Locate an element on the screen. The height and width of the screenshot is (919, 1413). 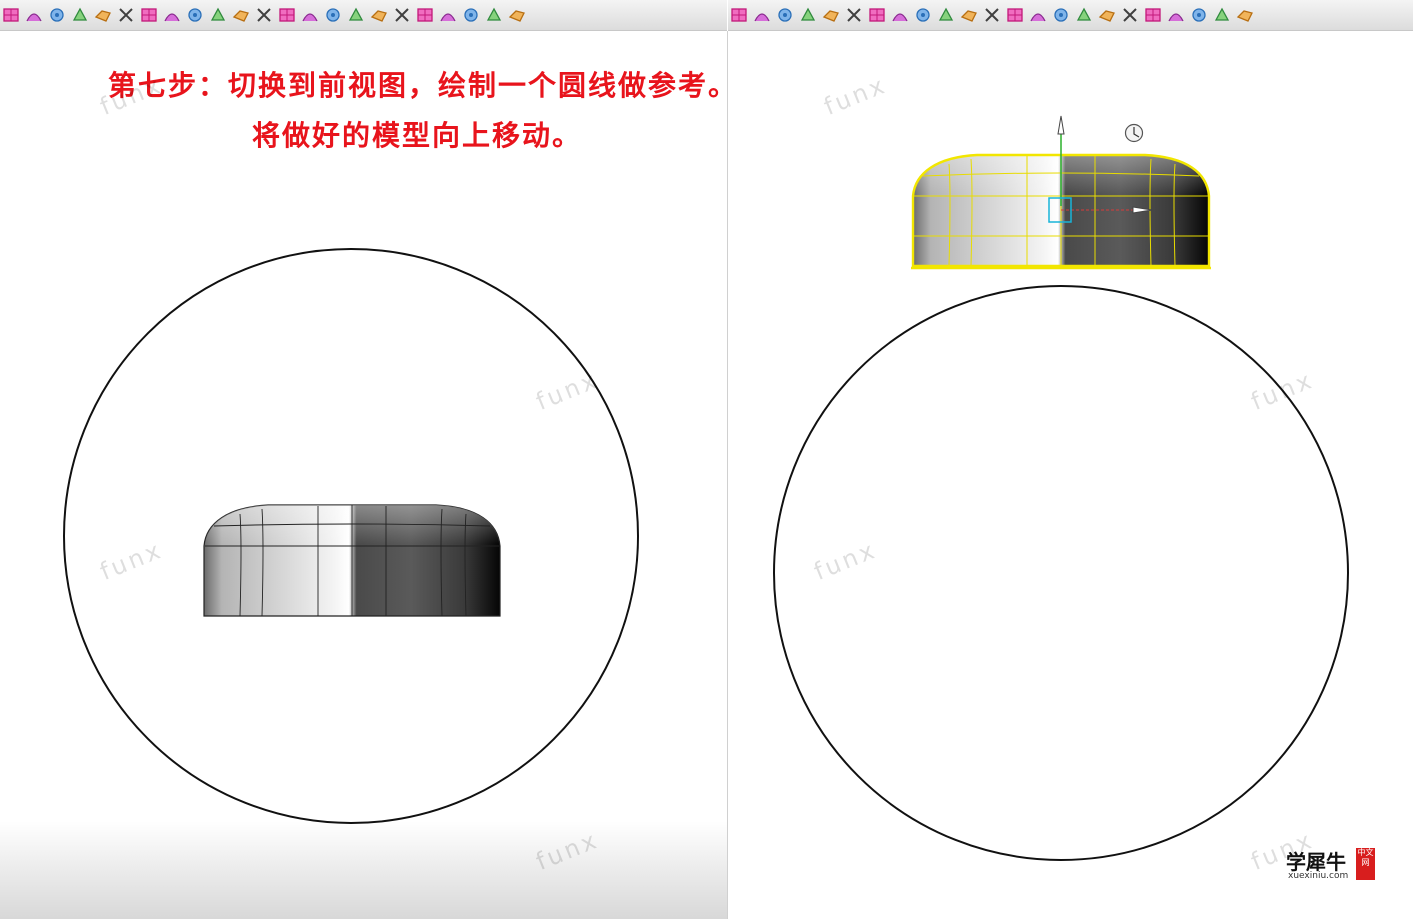
rotate-handle-icon is located at coordinates (1134, 133).